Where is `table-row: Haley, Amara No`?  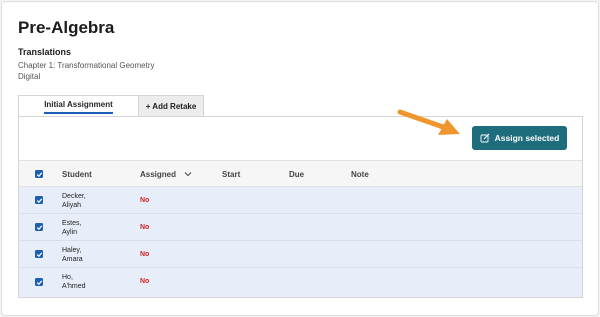 table-row: Haley, Amara No is located at coordinates (300, 254).